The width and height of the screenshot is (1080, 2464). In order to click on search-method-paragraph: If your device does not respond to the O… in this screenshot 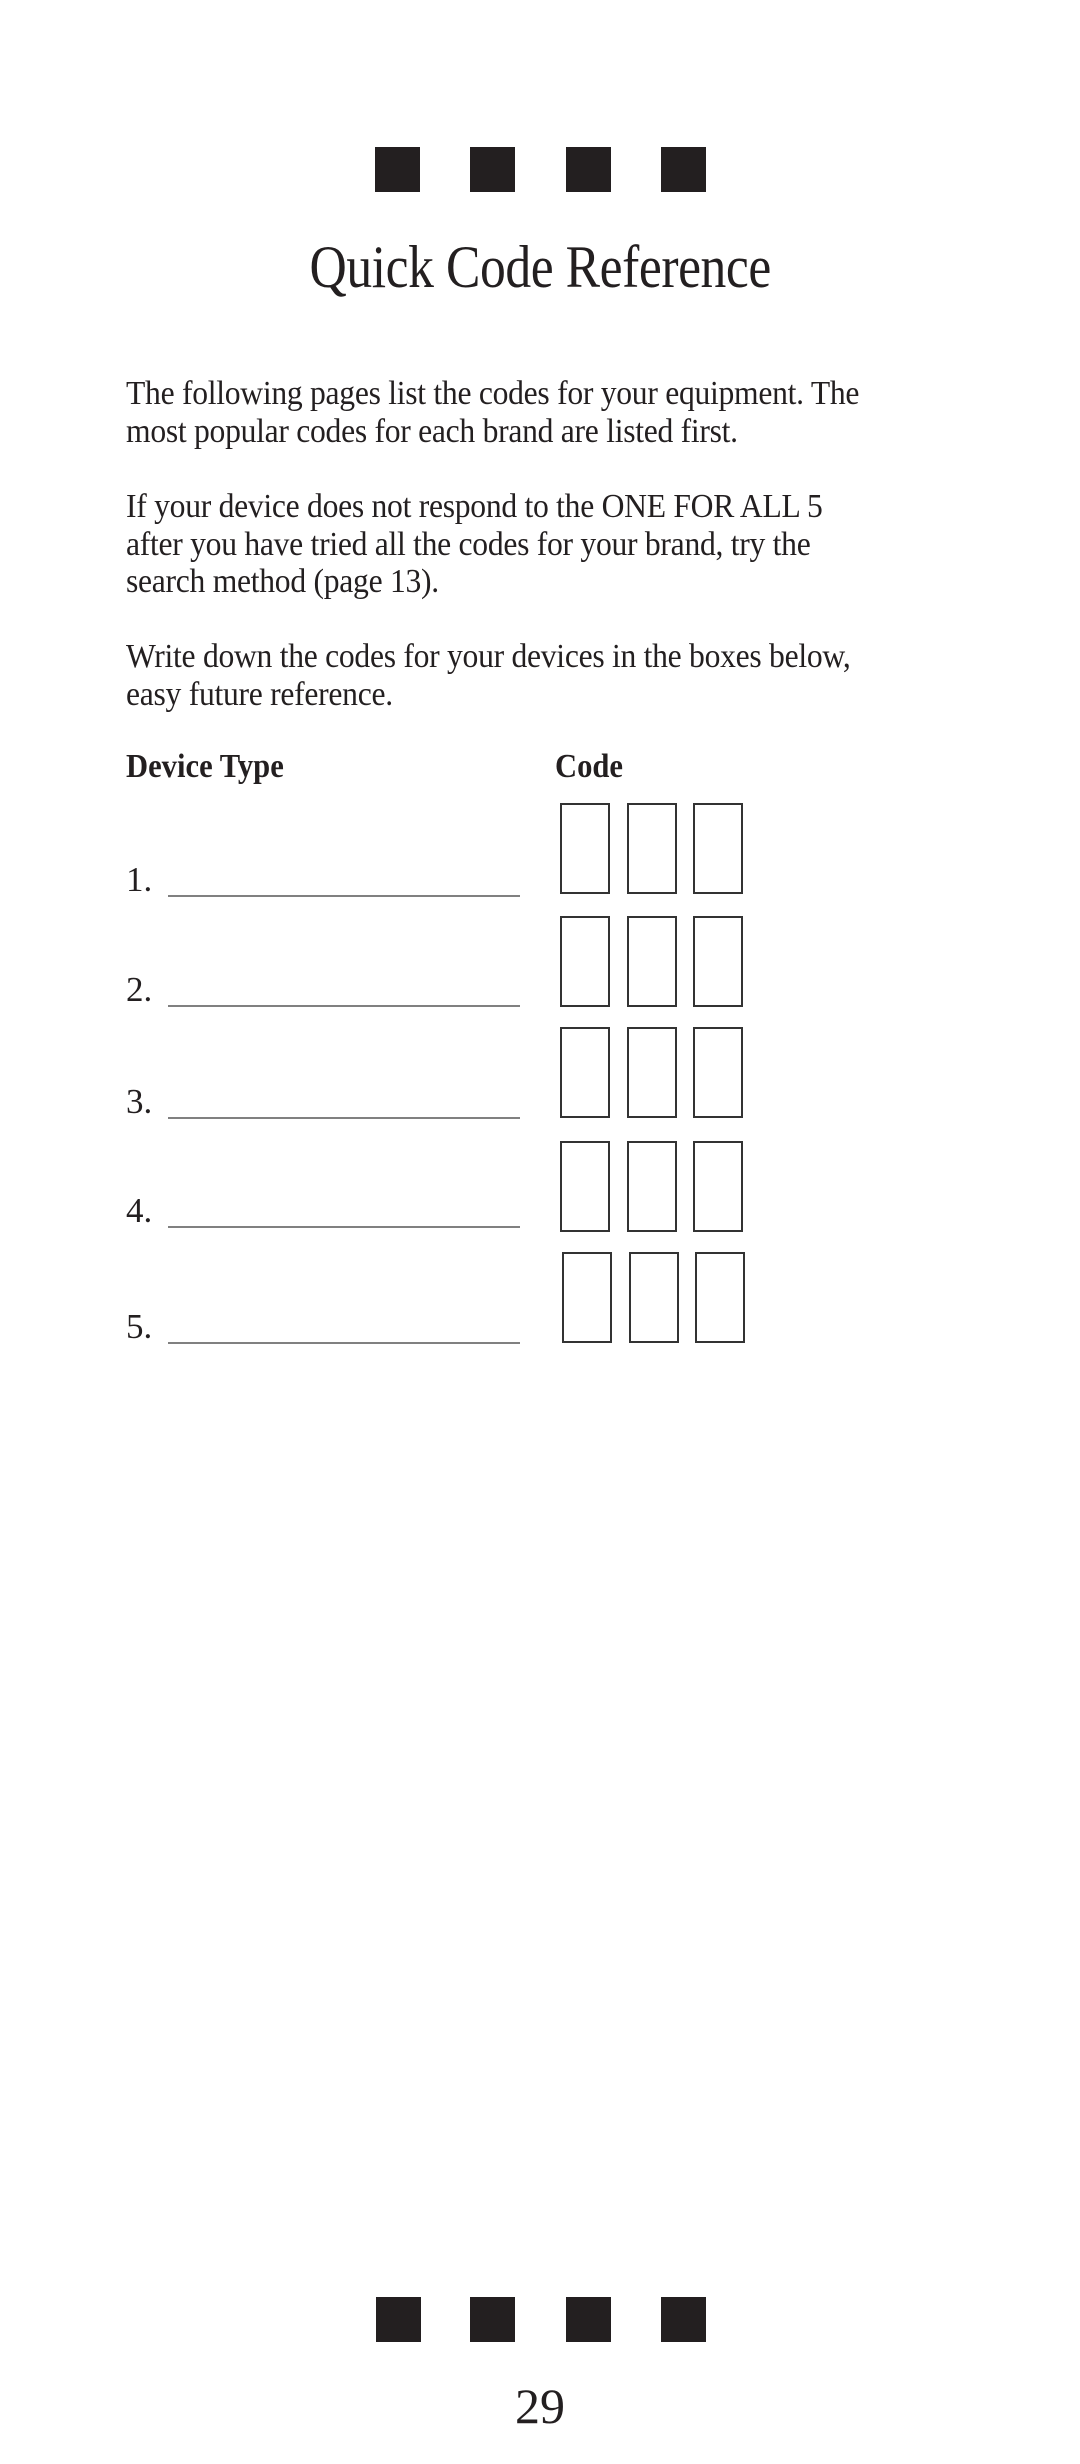, I will do `click(556, 544)`.